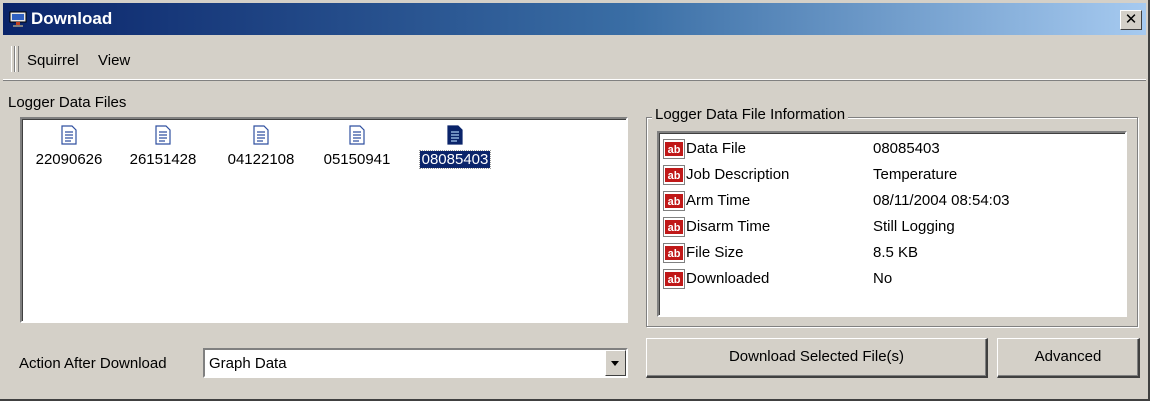 The image size is (1150, 401). I want to click on info-row-file-size: ab File Size 8.5 KB, so click(893, 255).